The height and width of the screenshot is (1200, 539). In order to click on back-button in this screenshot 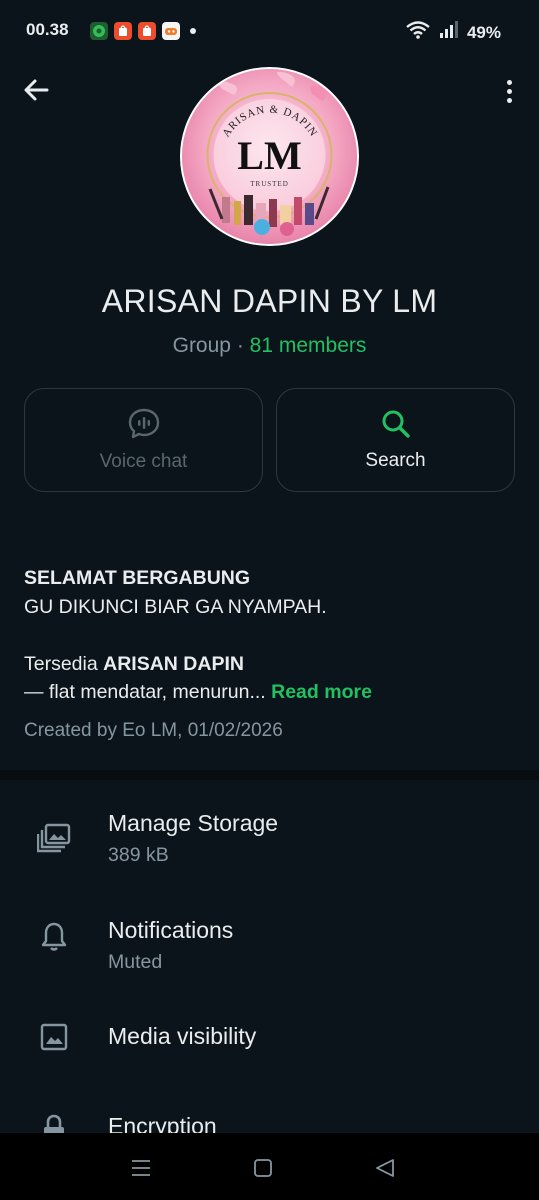, I will do `click(36, 90)`.